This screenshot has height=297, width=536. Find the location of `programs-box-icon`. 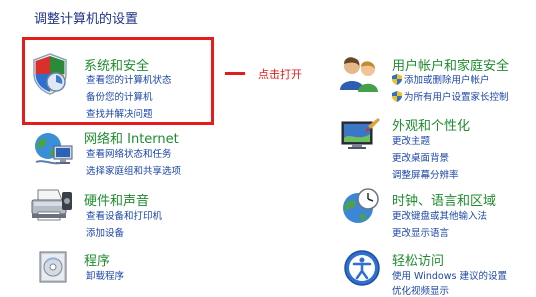

programs-box-icon is located at coordinates (53, 266).